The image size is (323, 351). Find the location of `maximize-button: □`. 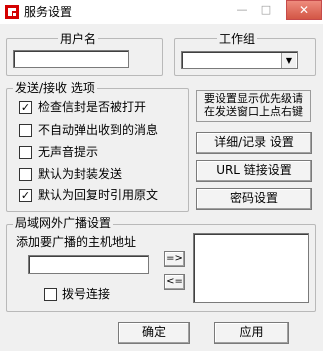

maximize-button: □ is located at coordinates (266, 10).